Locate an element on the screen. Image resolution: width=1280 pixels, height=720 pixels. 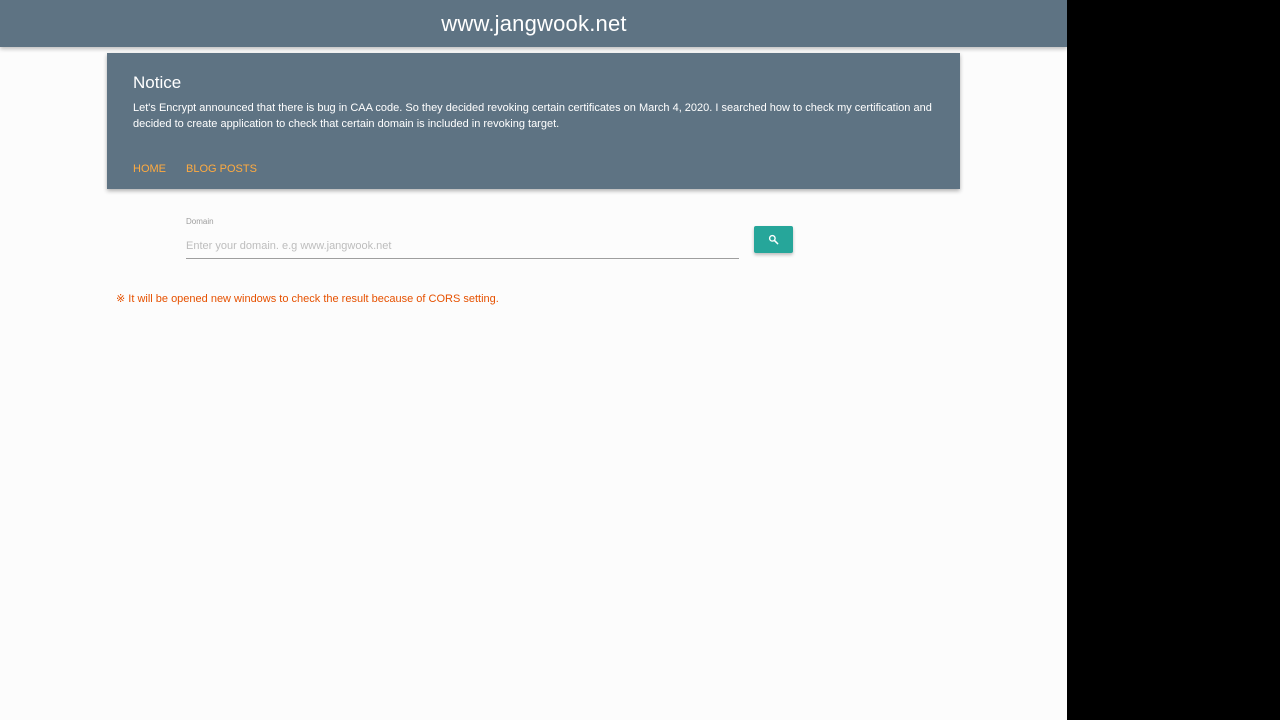
domain-search-form: Domain is located at coordinates (490, 239).